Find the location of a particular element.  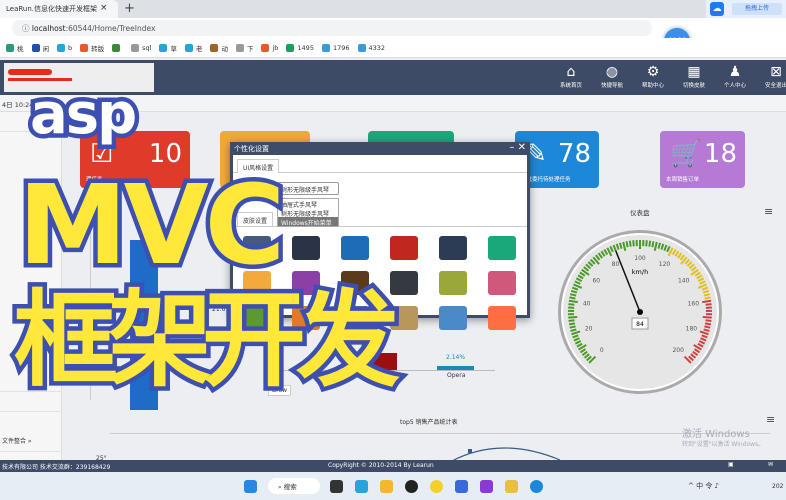

nav-globe: ◍ 快捷导航 is located at coordinates (612, 76).